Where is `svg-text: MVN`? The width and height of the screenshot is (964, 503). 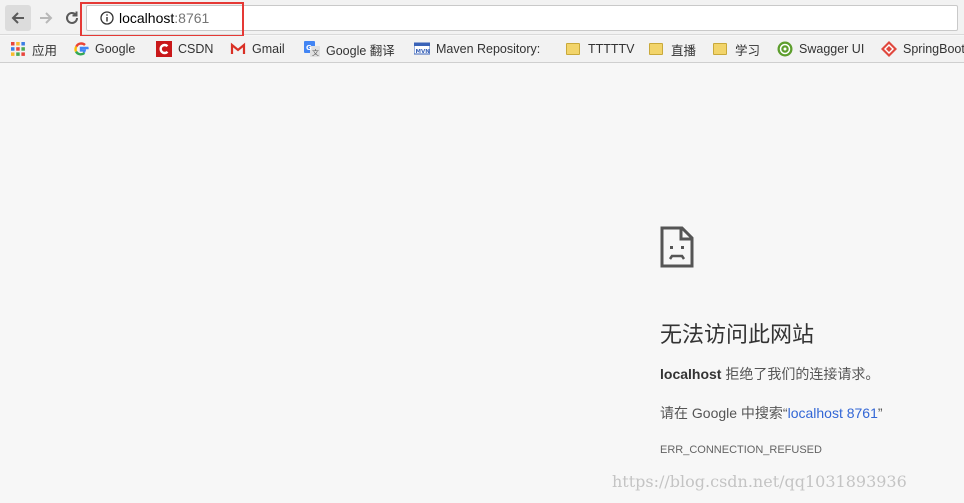
svg-text: MVN is located at coordinates (423, 52).